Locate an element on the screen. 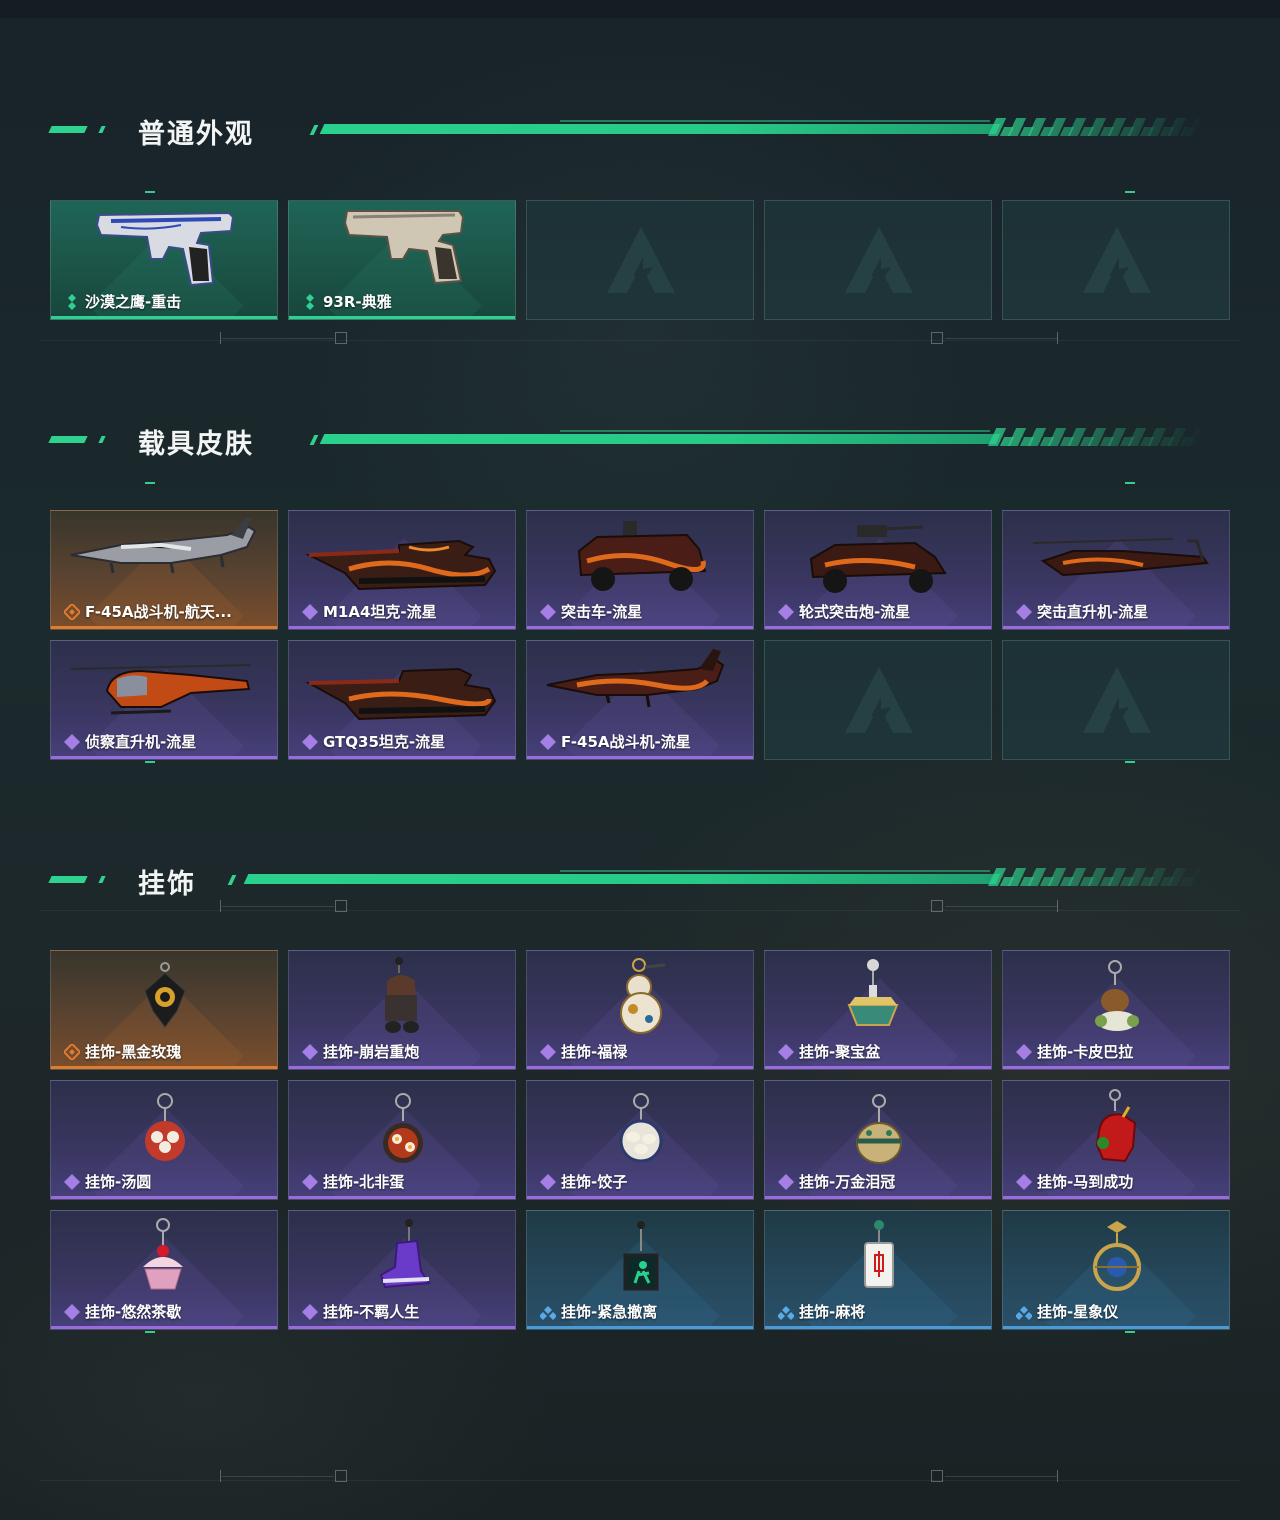 The image size is (1280, 1520). gourd-charm-icon is located at coordinates (643, 996).